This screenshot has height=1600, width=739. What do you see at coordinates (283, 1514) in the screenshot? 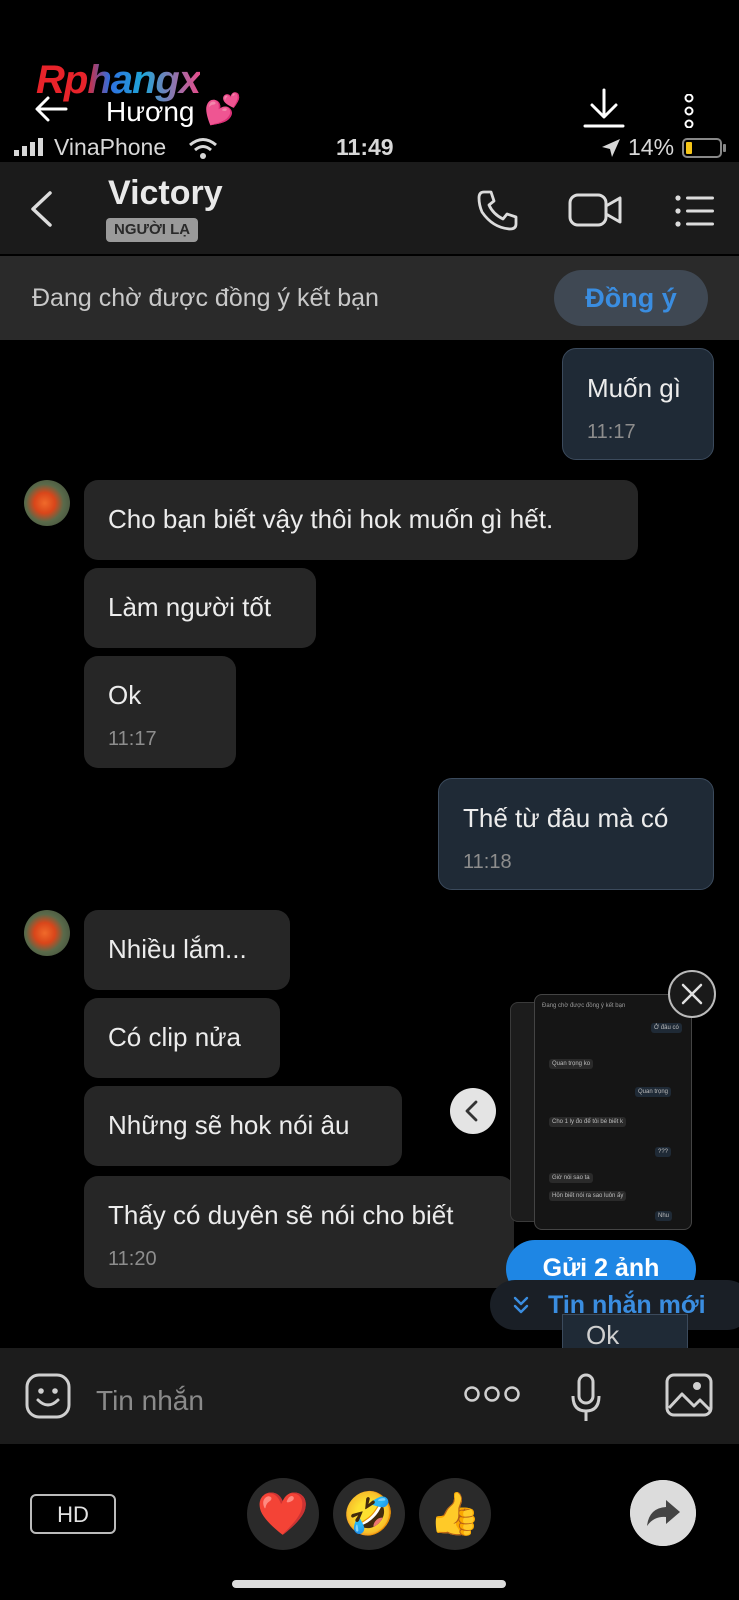
I see `heart-reaction-button: ❤️` at bounding box center [283, 1514].